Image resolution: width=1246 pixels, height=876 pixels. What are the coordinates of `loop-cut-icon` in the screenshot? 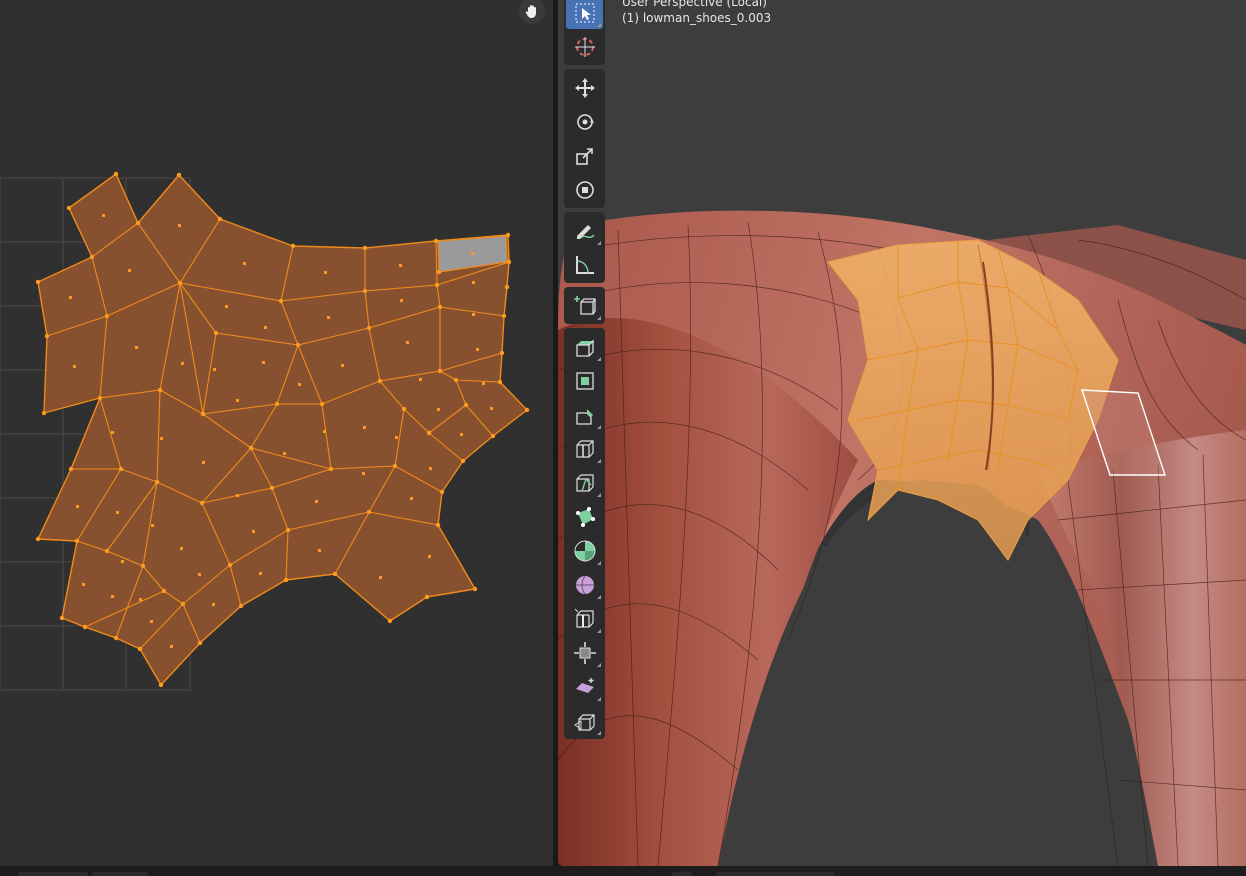 It's located at (584, 448).